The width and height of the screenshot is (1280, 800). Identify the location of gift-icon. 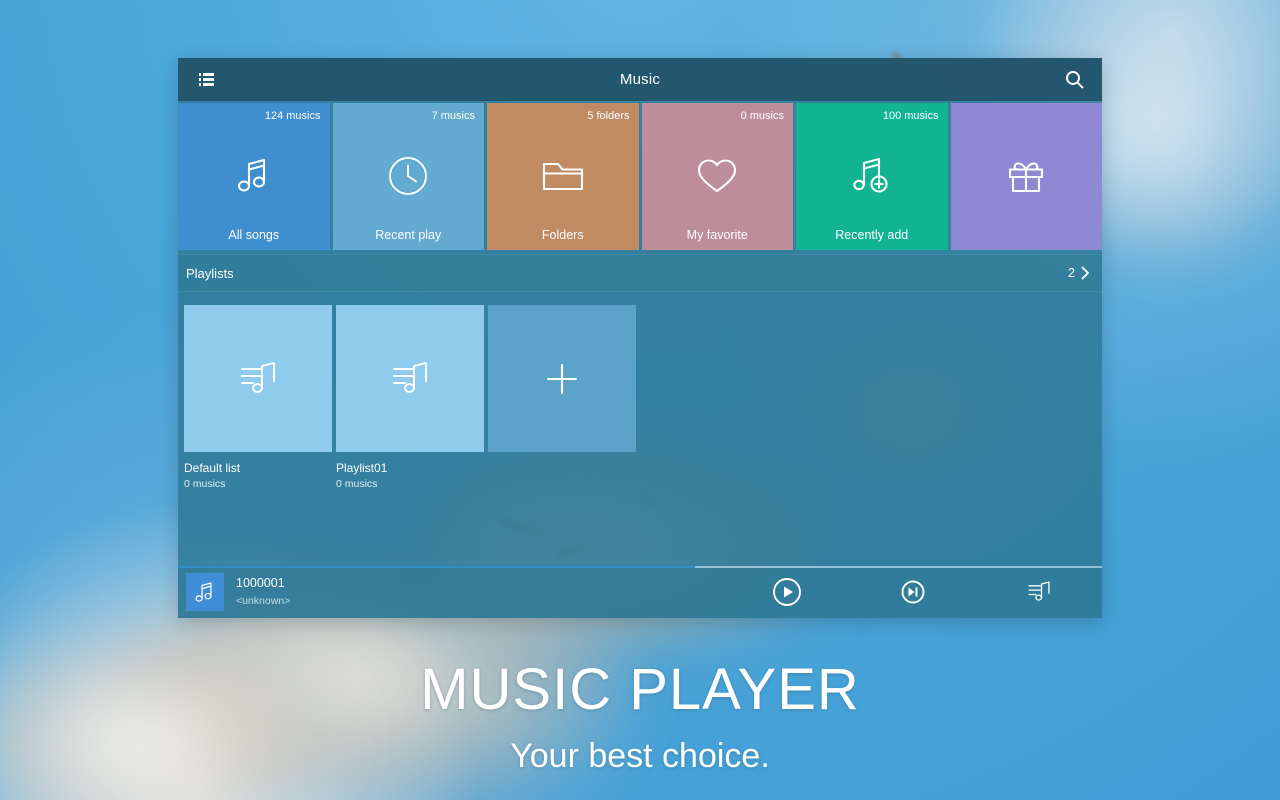
(1027, 176).